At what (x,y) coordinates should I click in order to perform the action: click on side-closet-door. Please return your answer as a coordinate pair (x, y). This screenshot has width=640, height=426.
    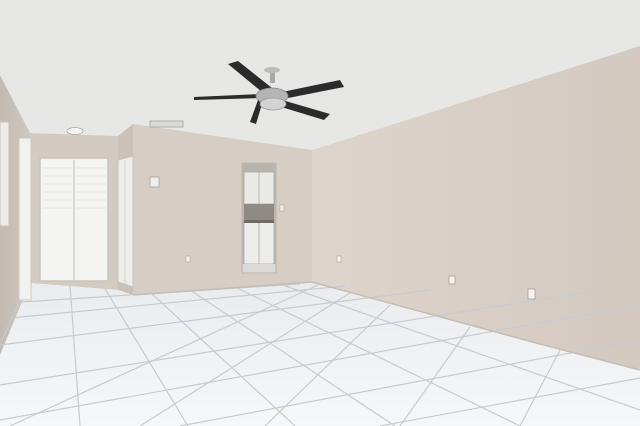
    Looking at the image, I should click on (125, 221).